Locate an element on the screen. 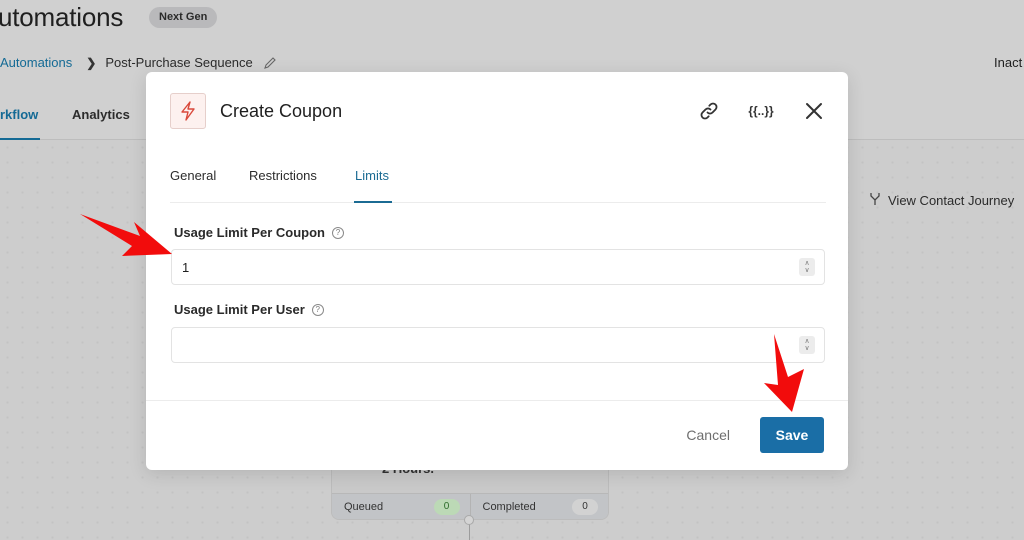 The image size is (1024, 540). usage-limit-per-user-input is located at coordinates (498, 345).